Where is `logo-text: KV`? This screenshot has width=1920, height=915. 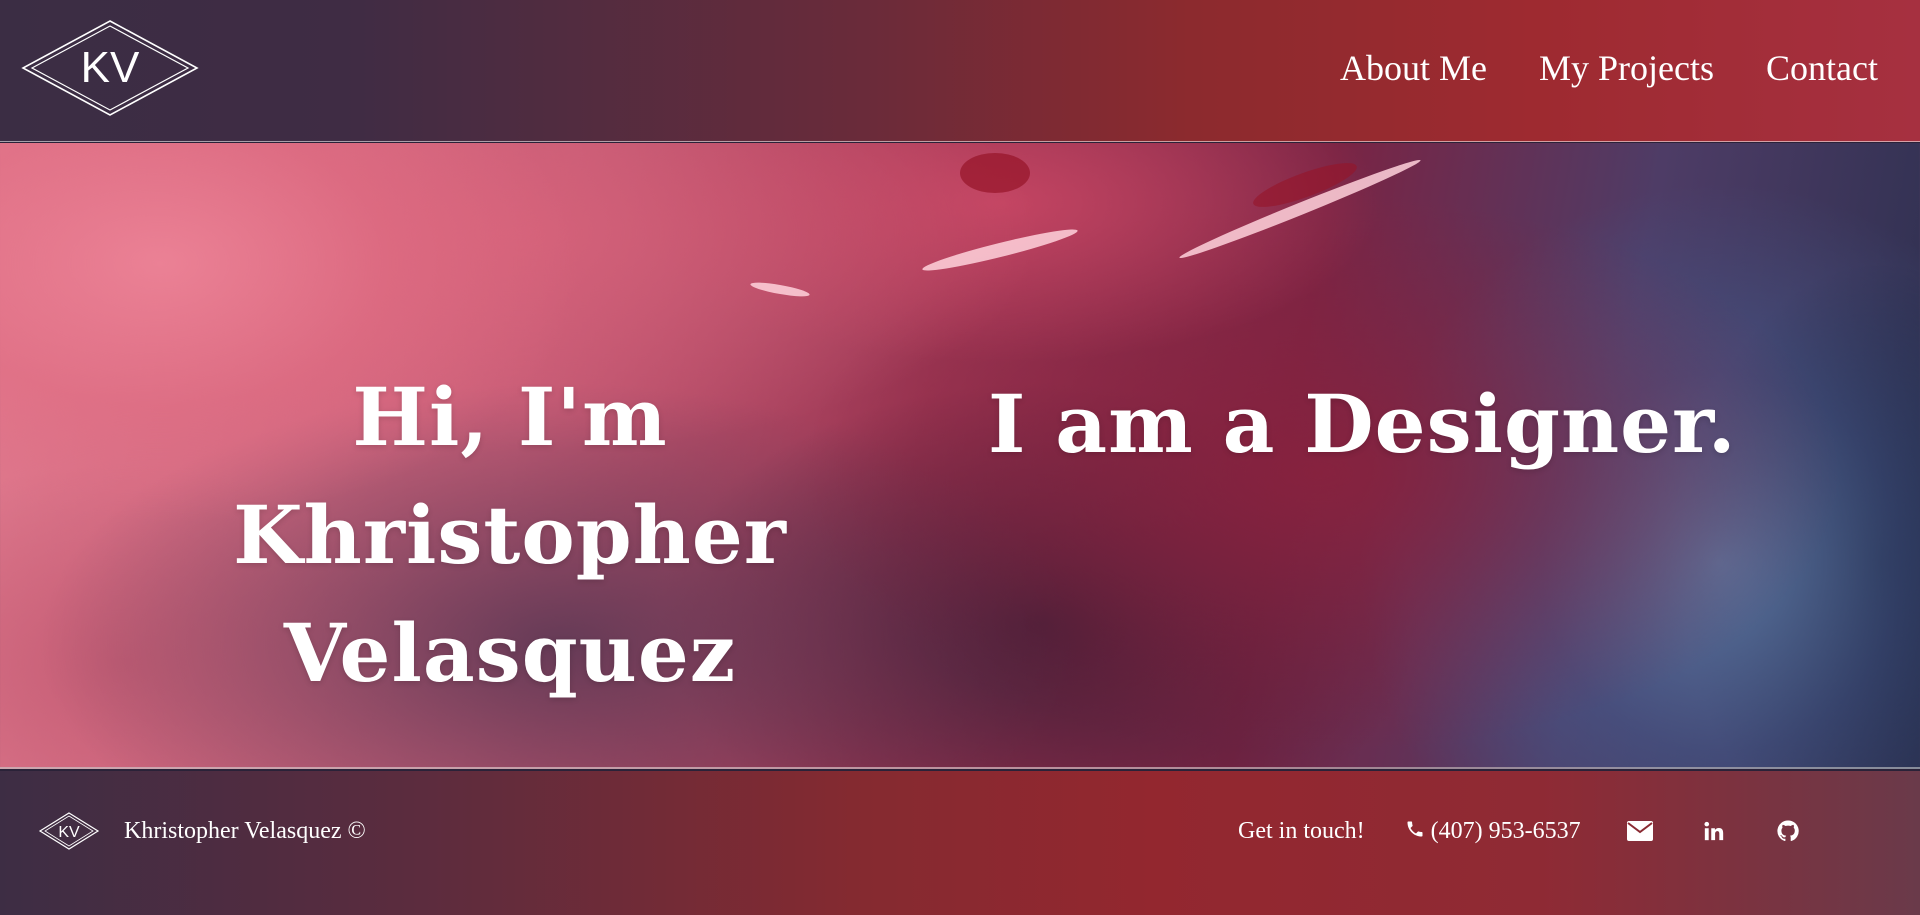
logo-text: KV is located at coordinates (110, 67).